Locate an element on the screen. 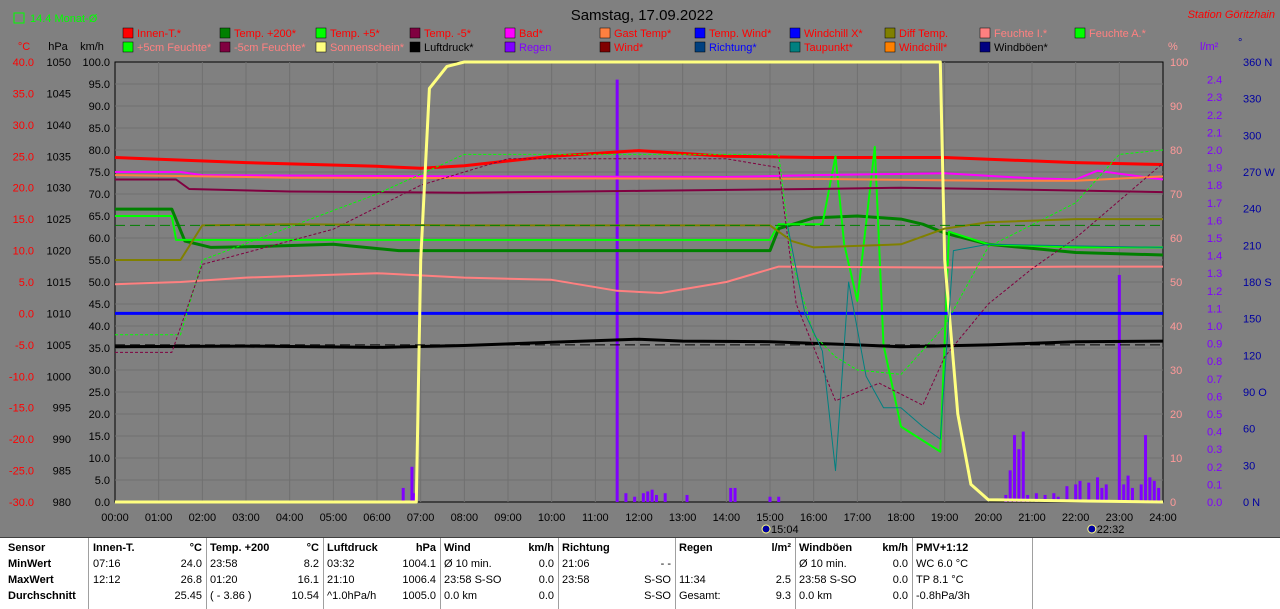 The image size is (1280, 609). time-tick-label: 12:00 is located at coordinates (639, 518).